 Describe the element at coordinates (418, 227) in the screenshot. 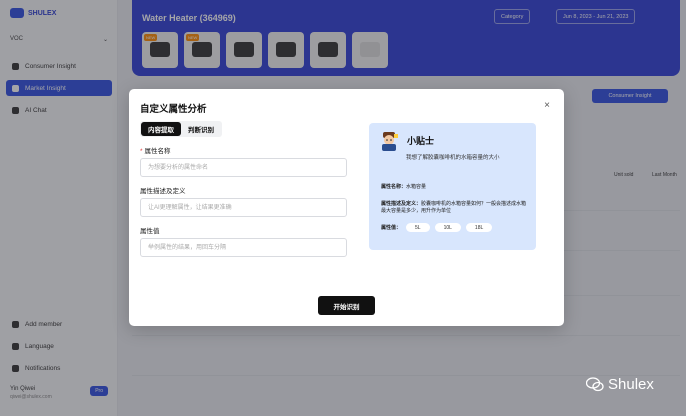

I see `value-chip: 5L` at that location.